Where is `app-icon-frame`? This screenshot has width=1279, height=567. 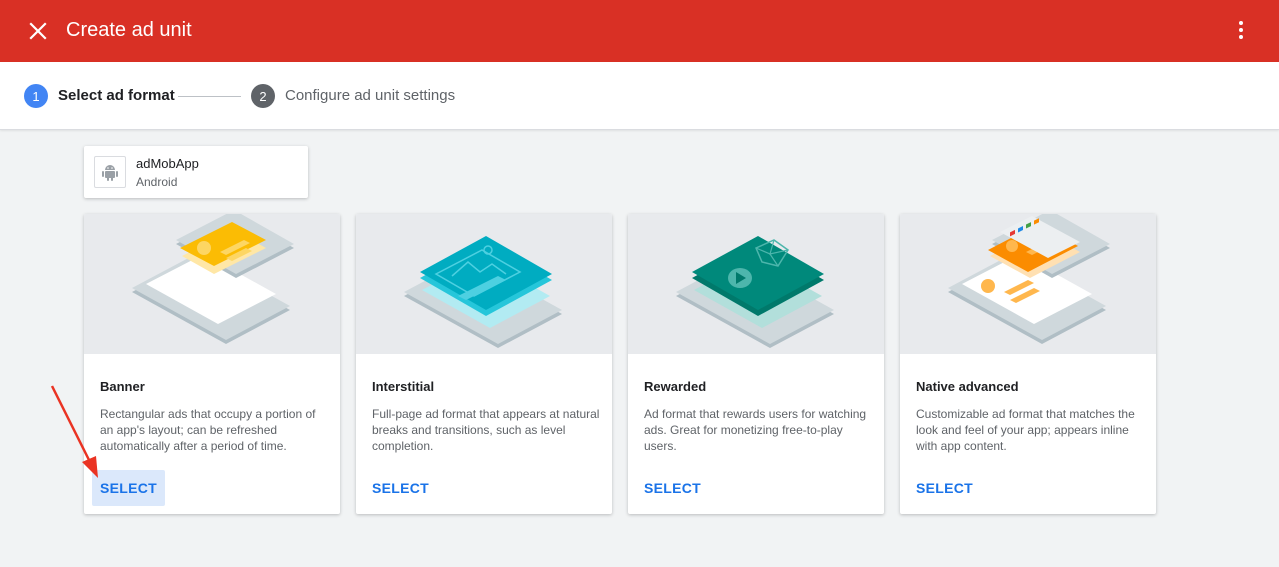 app-icon-frame is located at coordinates (110, 172).